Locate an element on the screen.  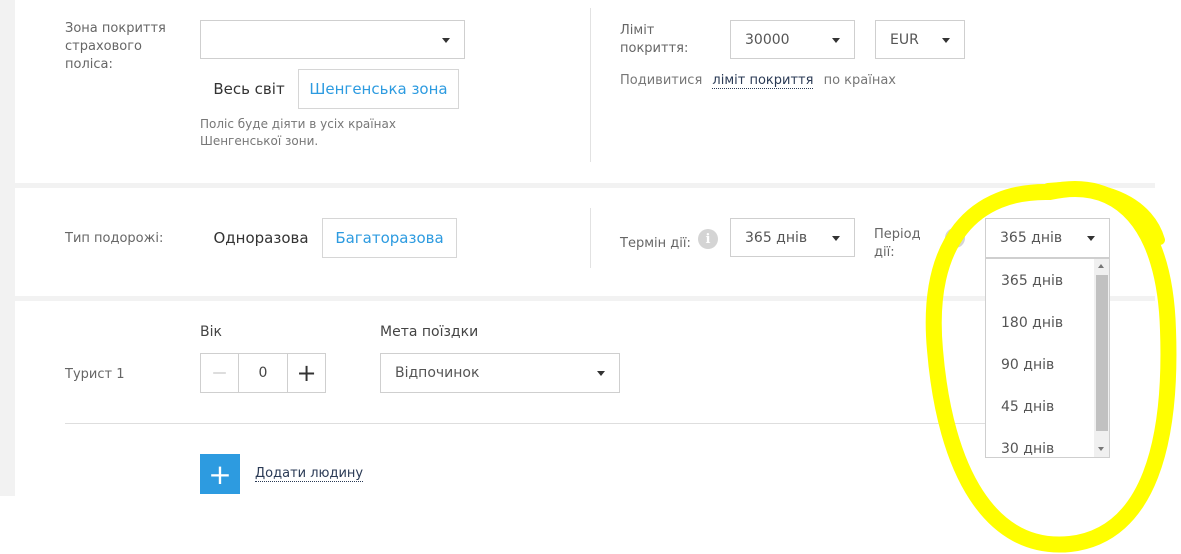
highlight-ellipse is located at coordinates (1051, 367).